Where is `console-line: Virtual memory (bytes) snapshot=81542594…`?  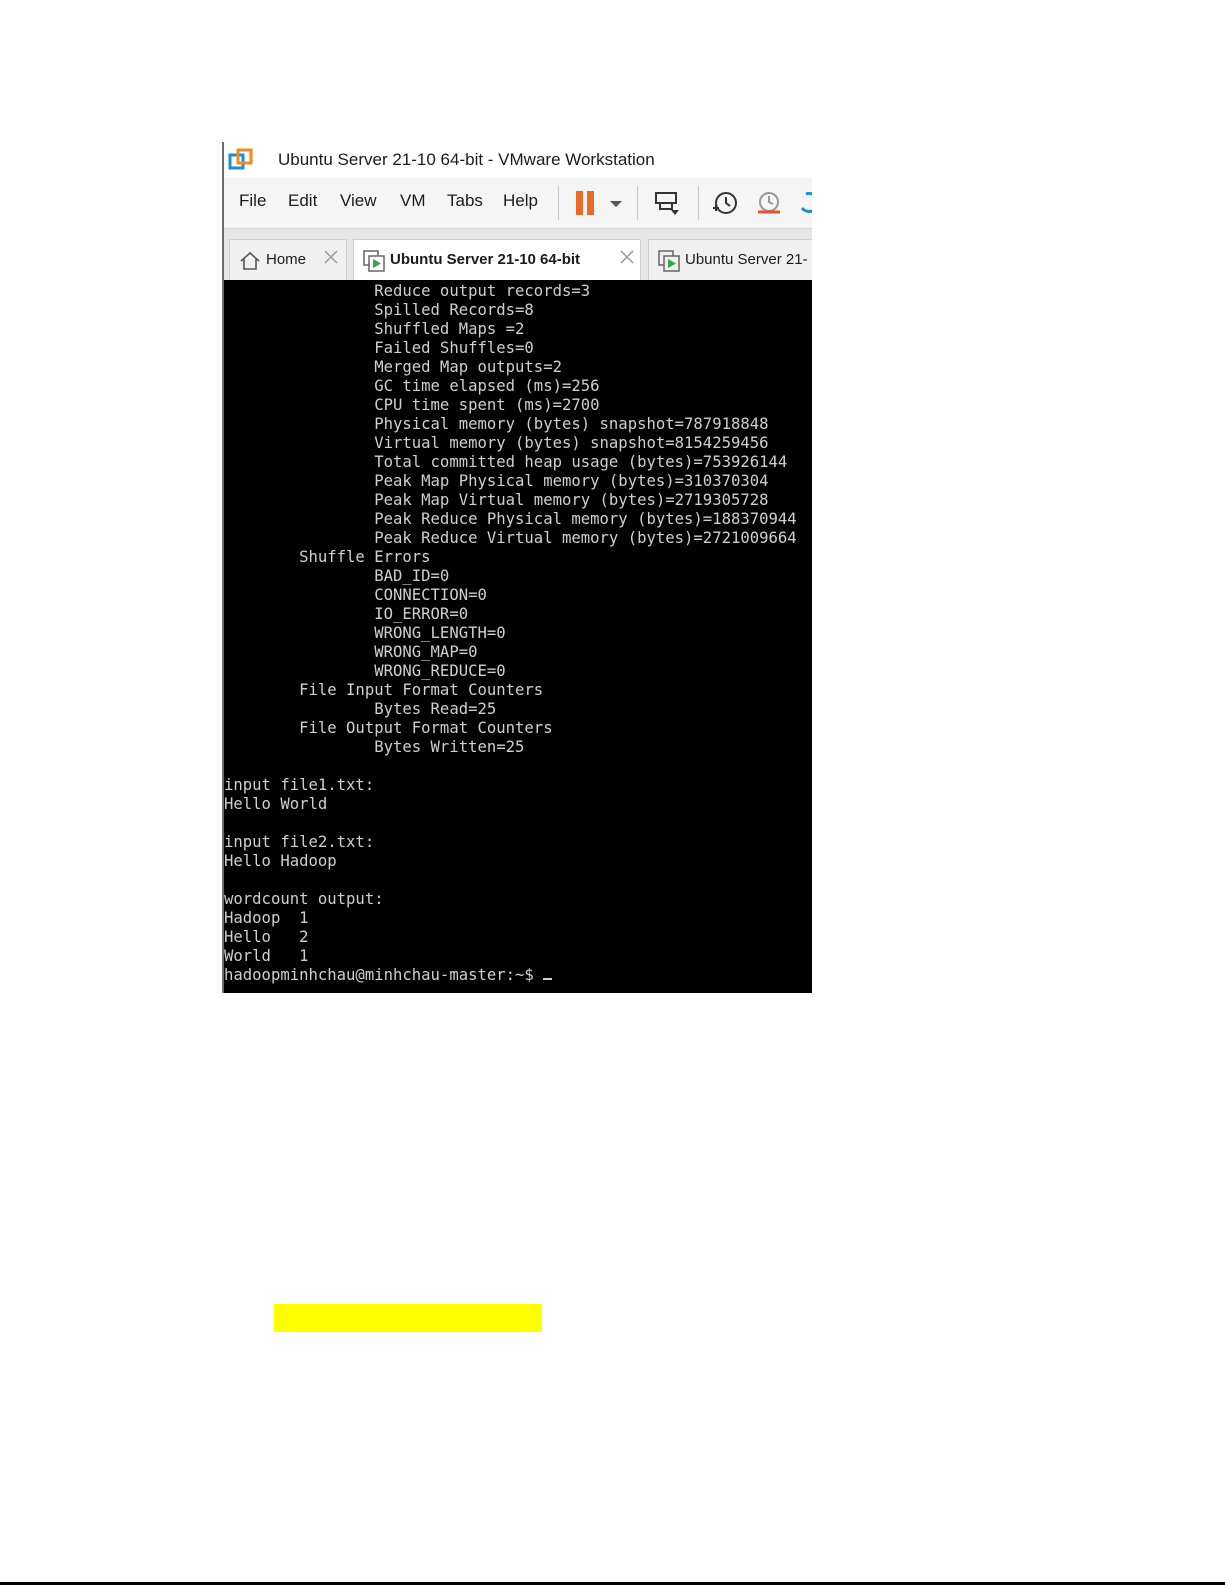
console-line: Virtual memory (bytes) snapshot=81542594… is located at coordinates (571, 443).